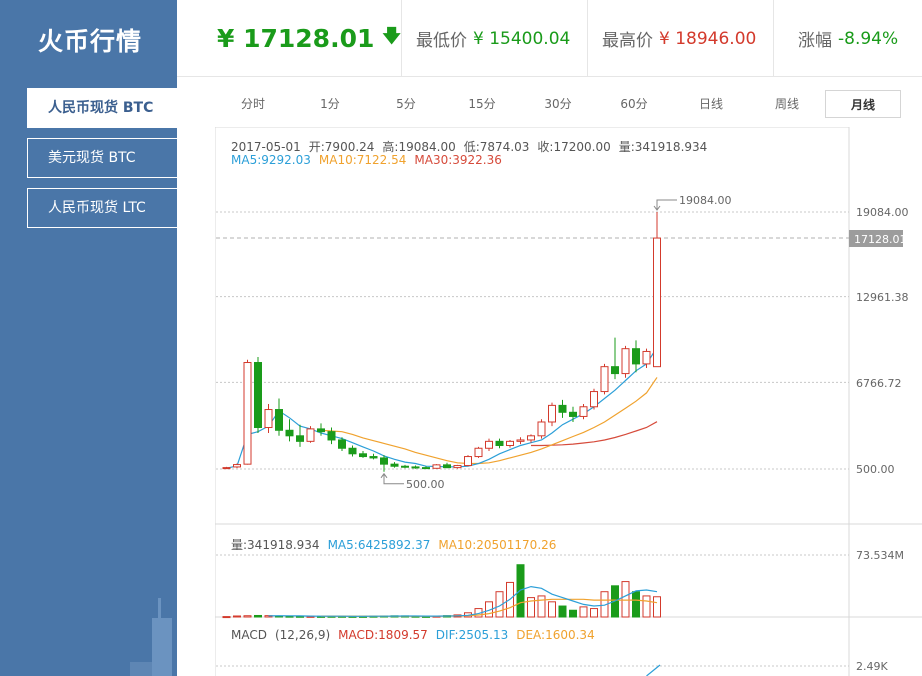 This screenshot has height=676, width=922. What do you see at coordinates (391, 36) in the screenshot?
I see `price-down-arrow-icon: 🡇` at bounding box center [391, 36].